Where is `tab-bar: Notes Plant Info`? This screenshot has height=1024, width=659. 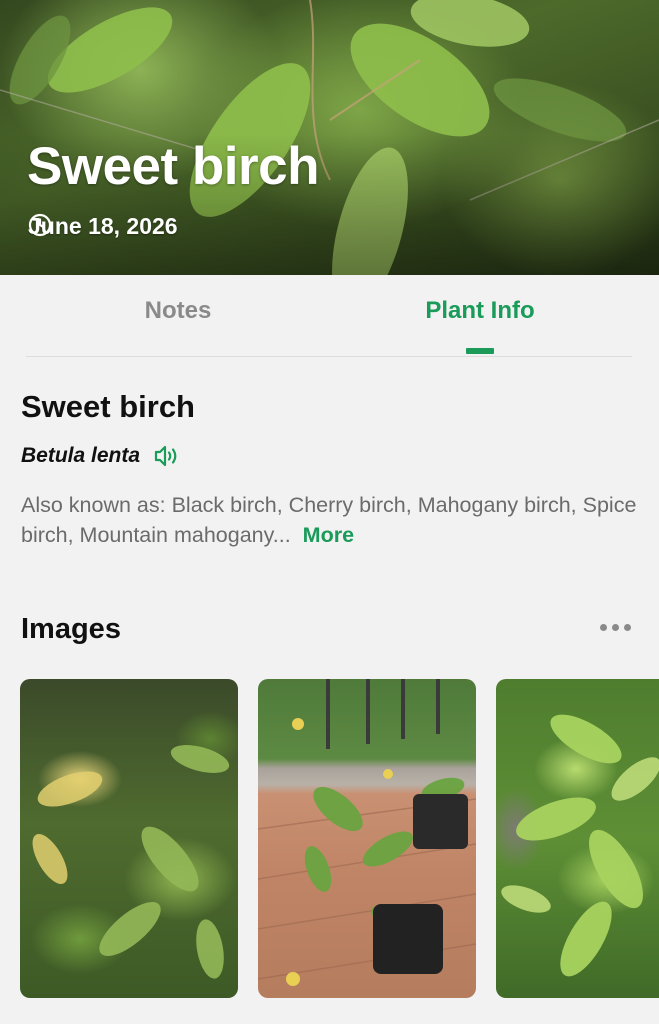
tab-bar: Notes Plant Info is located at coordinates (329, 316).